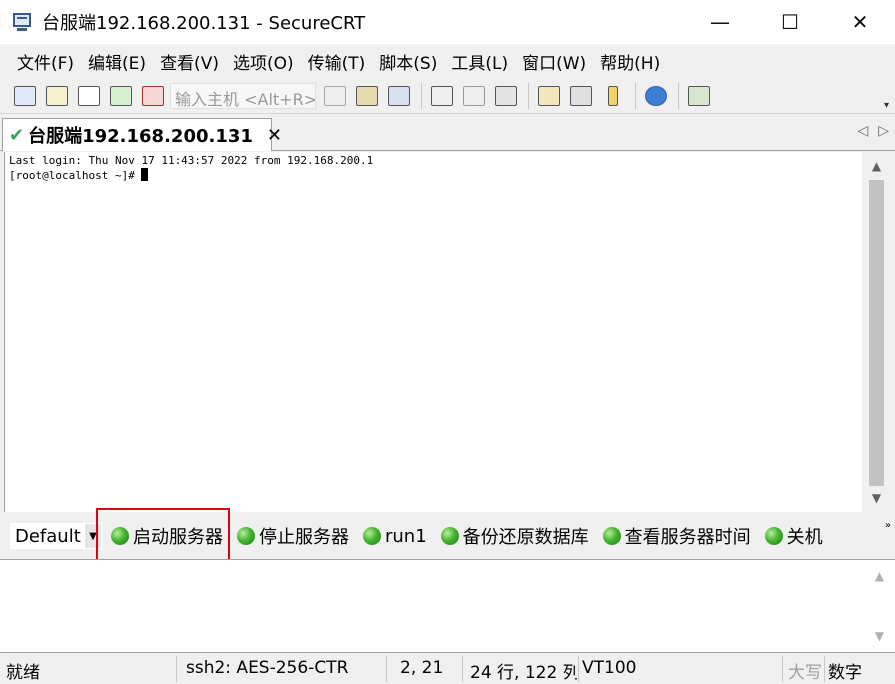 The width and height of the screenshot is (895, 684). I want to click on menu-view: 查看(V), so click(189, 61).